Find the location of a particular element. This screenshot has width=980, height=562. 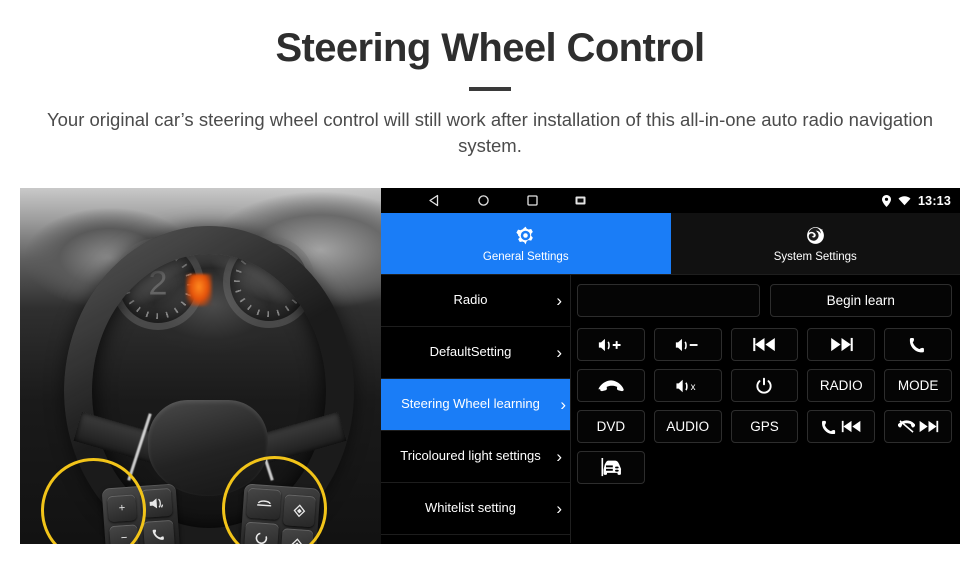

begin-learn-button: Begin learn is located at coordinates (860, 300).